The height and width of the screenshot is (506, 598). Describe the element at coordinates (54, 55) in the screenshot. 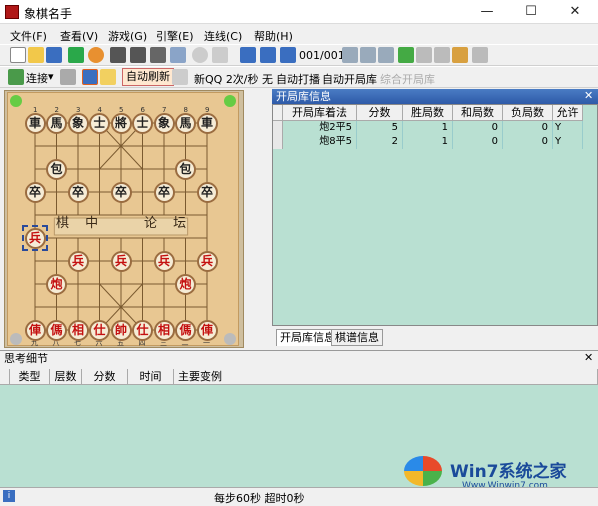

I see `save-icon` at that location.